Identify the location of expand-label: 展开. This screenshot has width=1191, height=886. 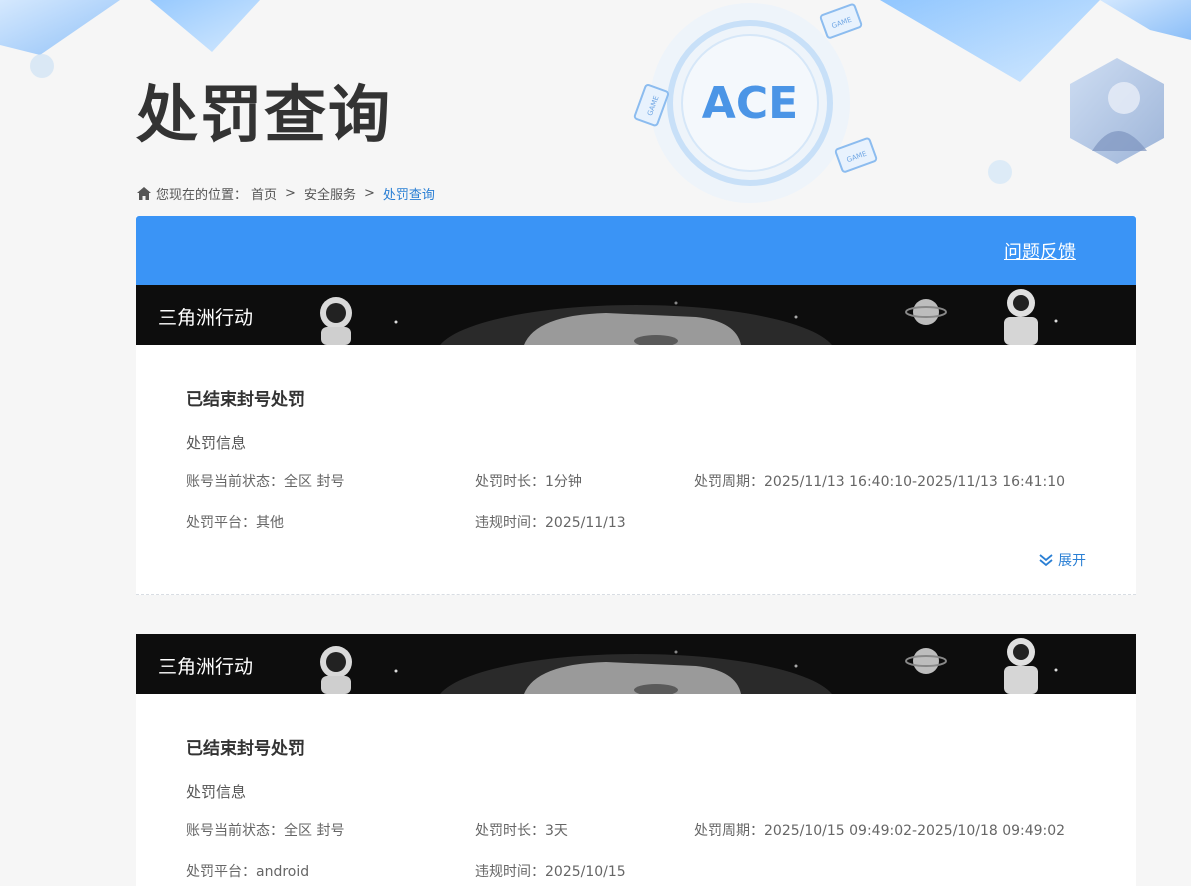
(1072, 561).